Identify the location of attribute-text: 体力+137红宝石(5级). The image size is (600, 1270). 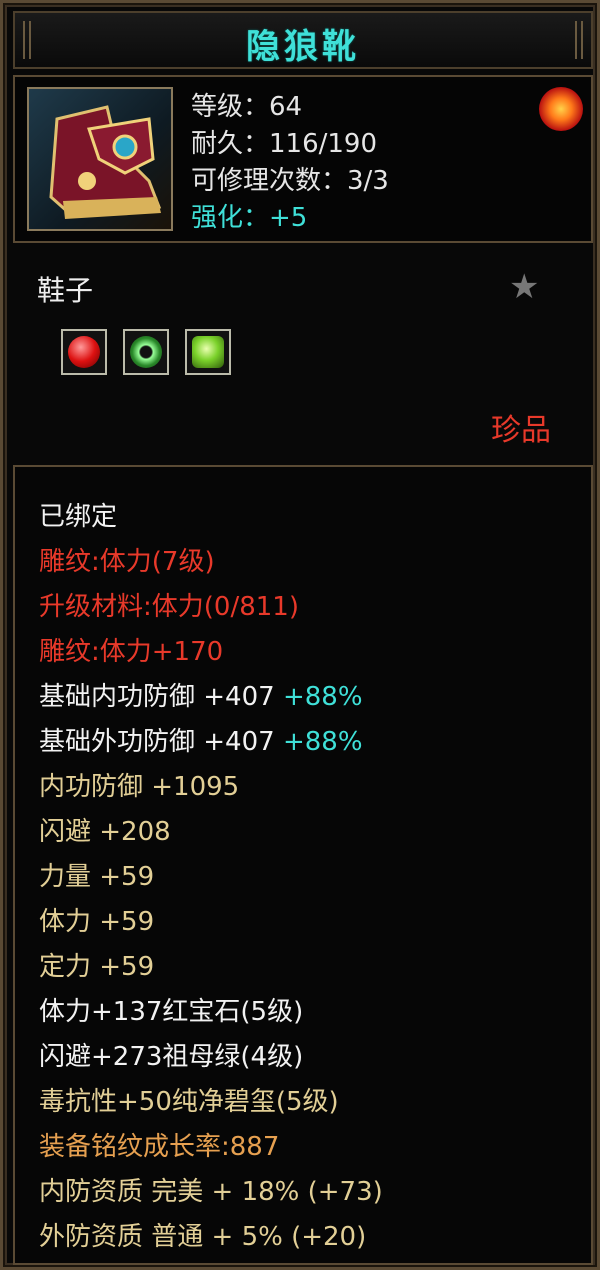
(171, 1012).